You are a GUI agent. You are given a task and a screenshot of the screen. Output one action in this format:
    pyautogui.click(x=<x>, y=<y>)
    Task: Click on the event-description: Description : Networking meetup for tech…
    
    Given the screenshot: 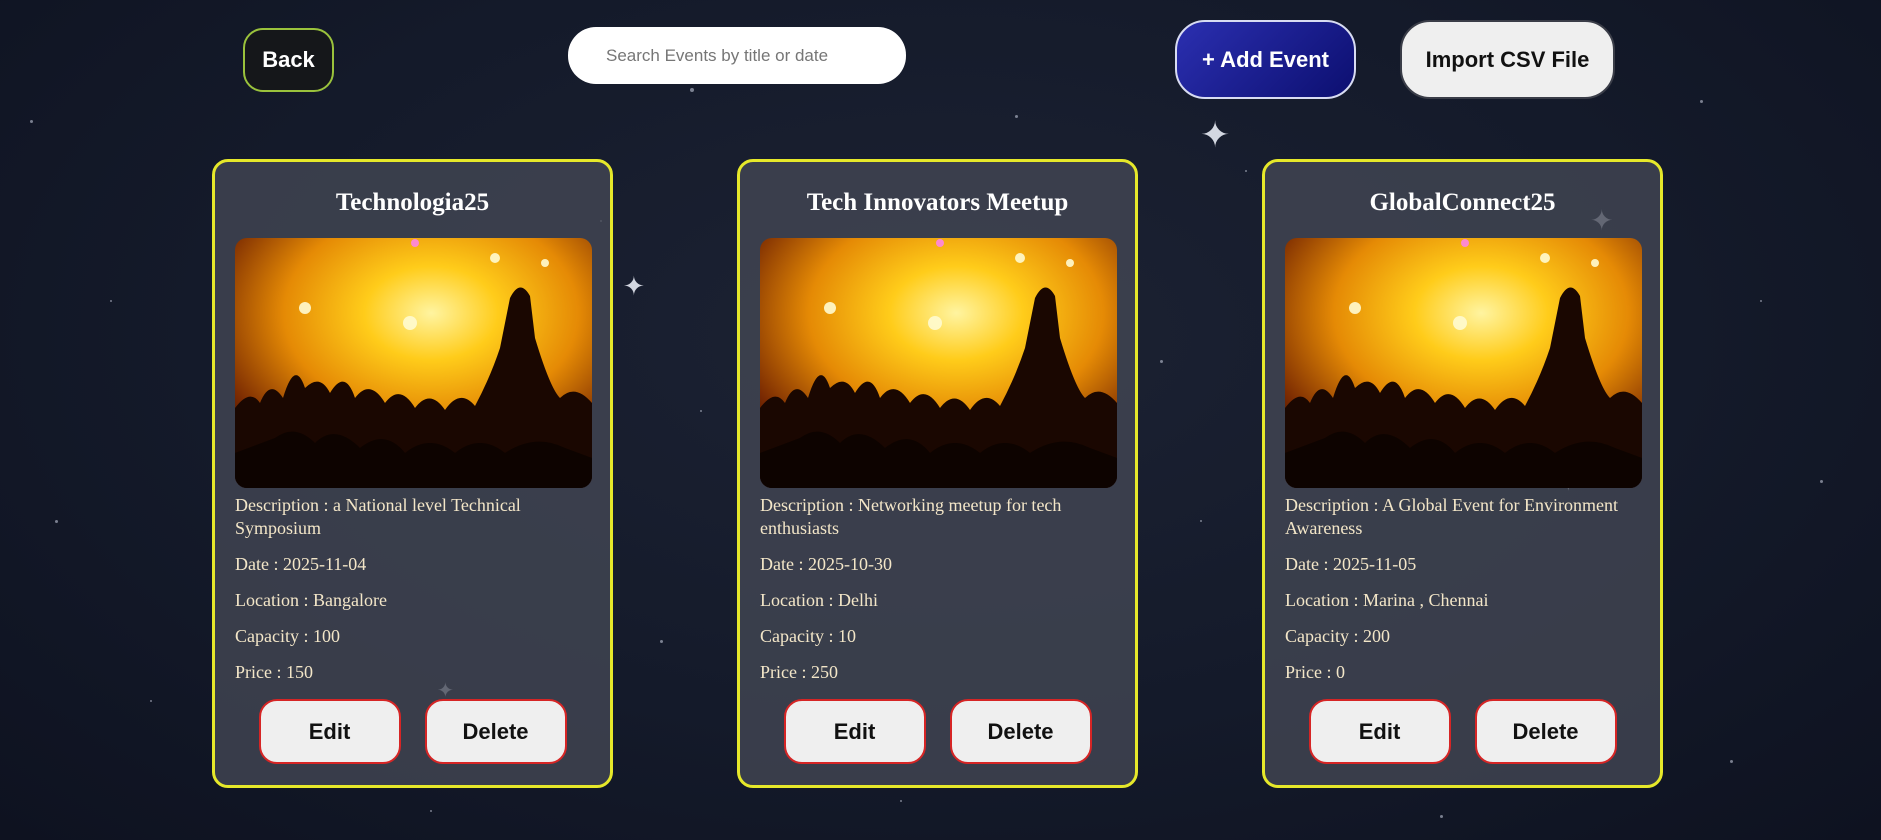 What is the action you would take?
    pyautogui.click(x=911, y=516)
    